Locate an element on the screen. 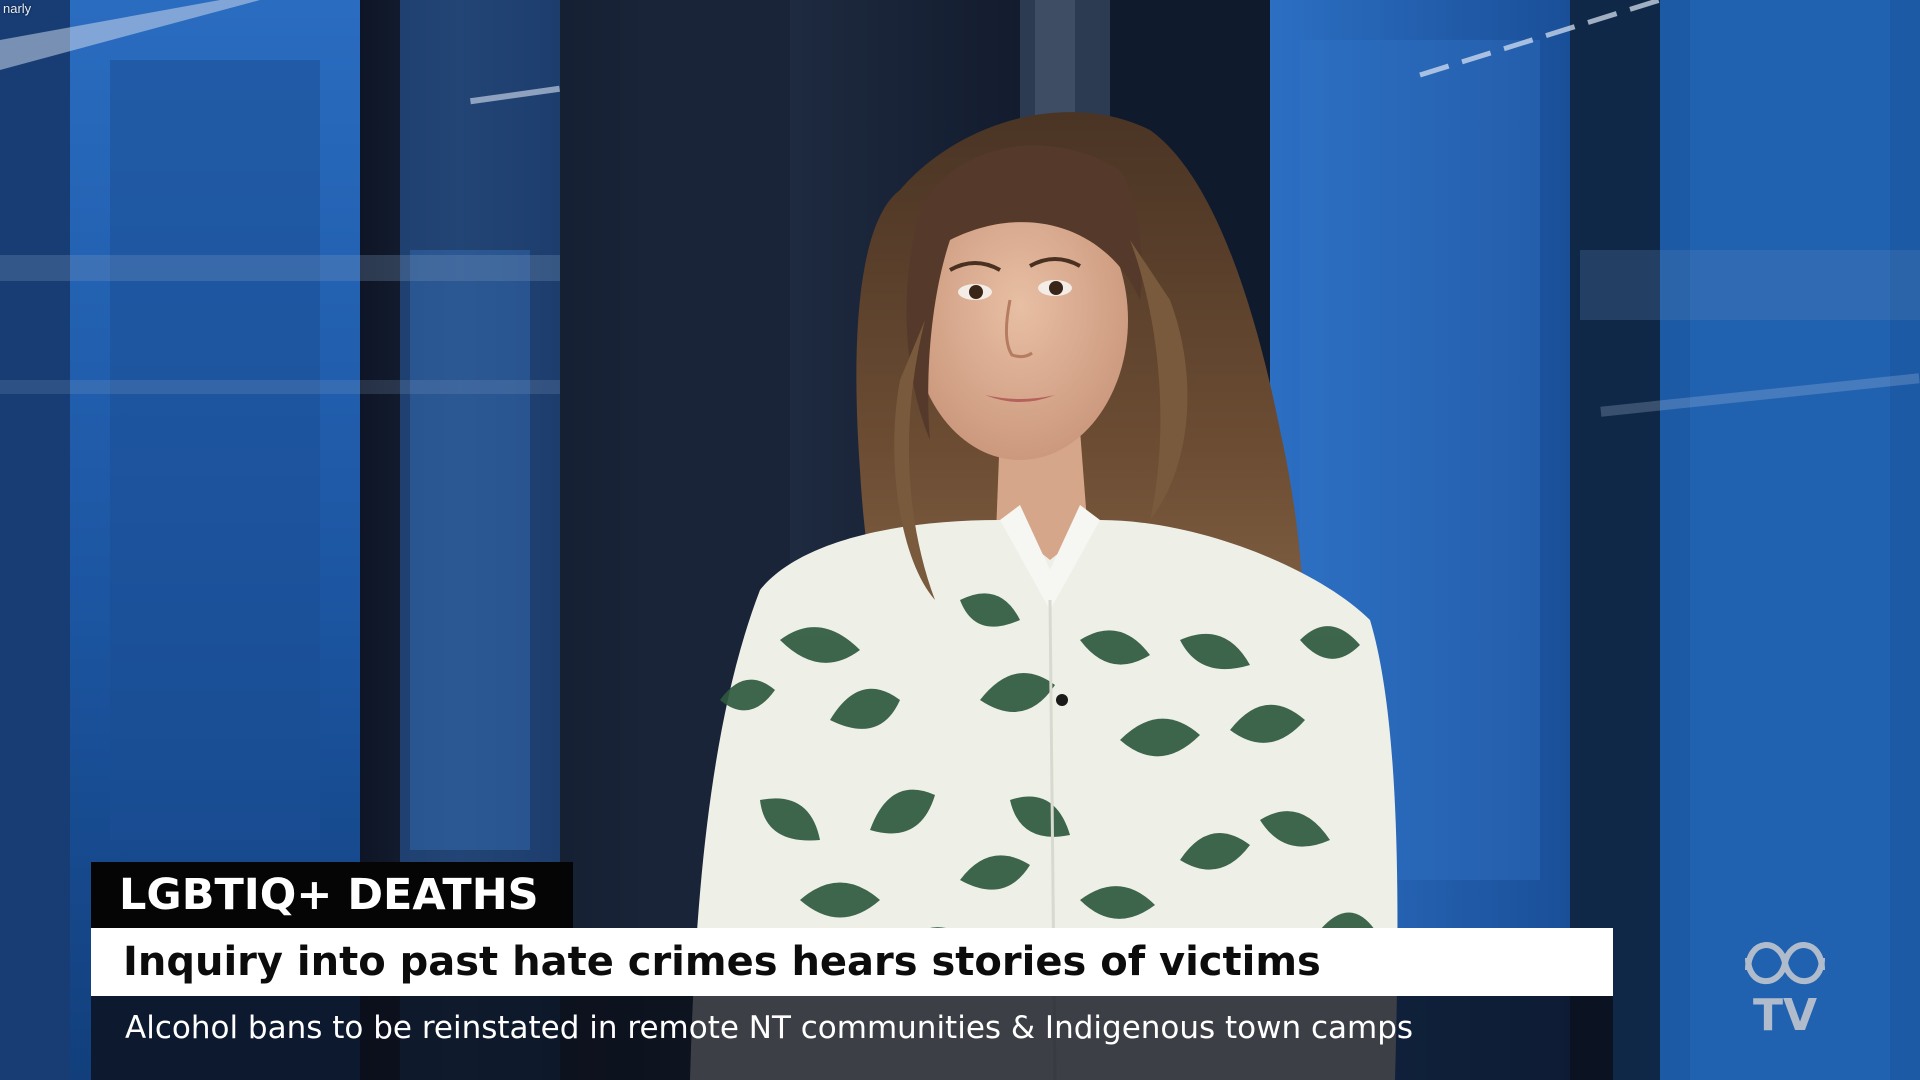 This screenshot has width=1920, height=1080. topic-banner: LGBTIQ+ DEATHS is located at coordinates (332, 895).